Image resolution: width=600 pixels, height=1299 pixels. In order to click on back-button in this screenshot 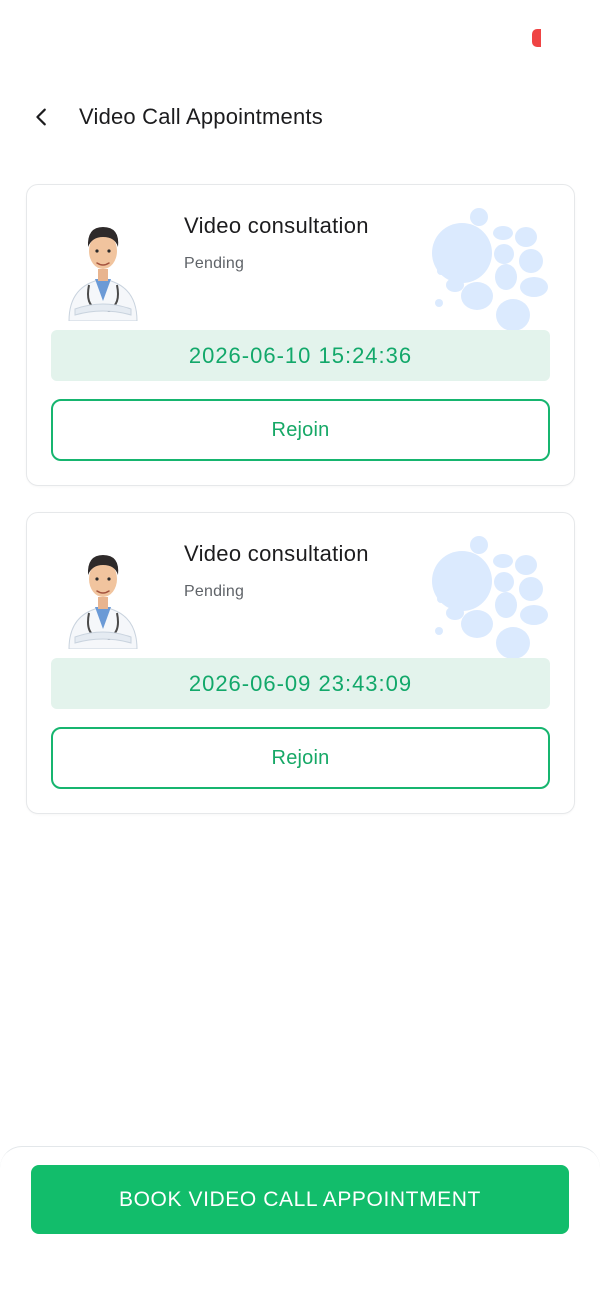, I will do `click(42, 117)`.